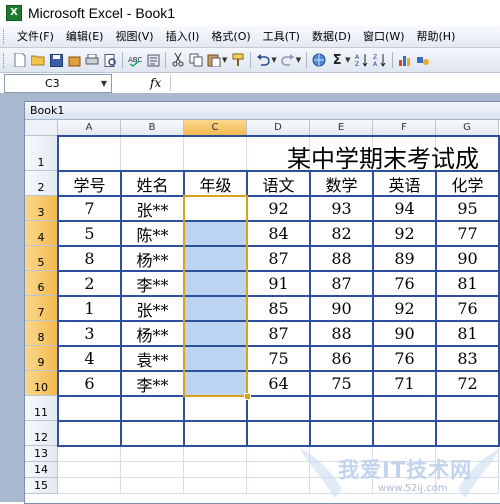 The height and width of the screenshot is (504, 500). I want to click on menu-grip, so click(5, 36).